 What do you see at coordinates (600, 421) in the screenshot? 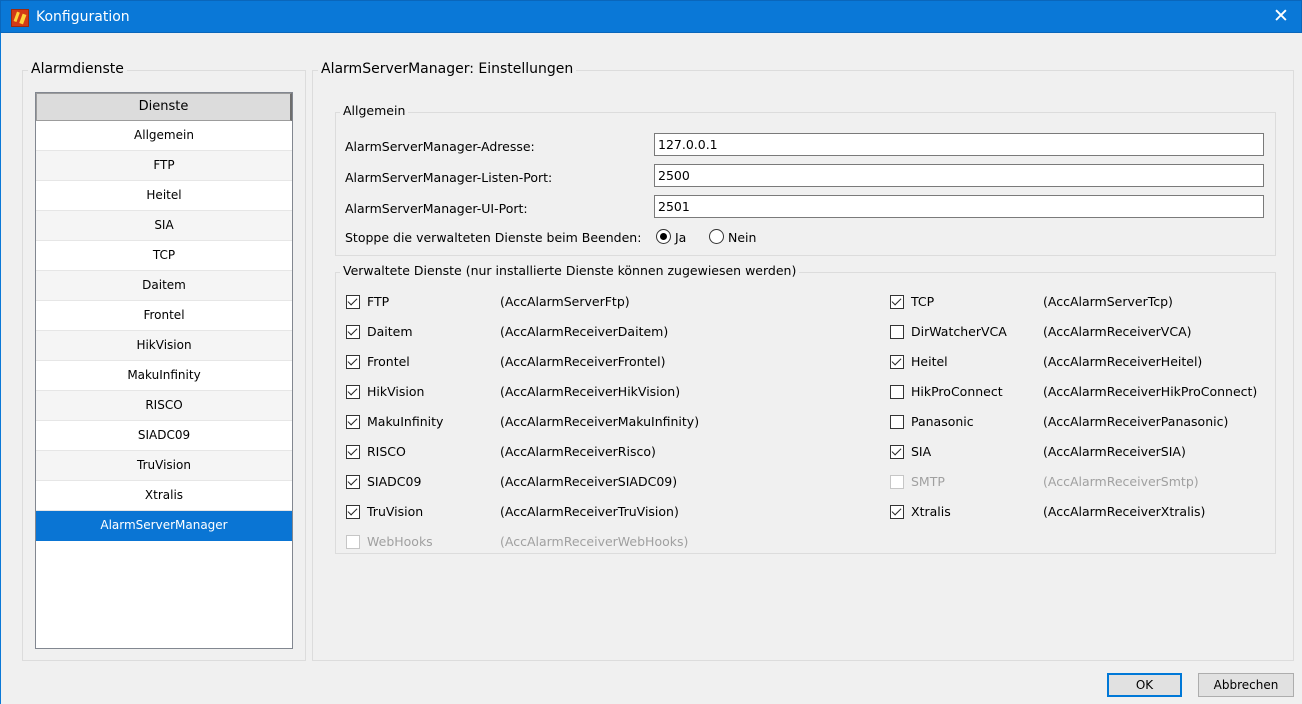
I see `service-id: (AccAlarmReceiverMakuInfinity)` at bounding box center [600, 421].